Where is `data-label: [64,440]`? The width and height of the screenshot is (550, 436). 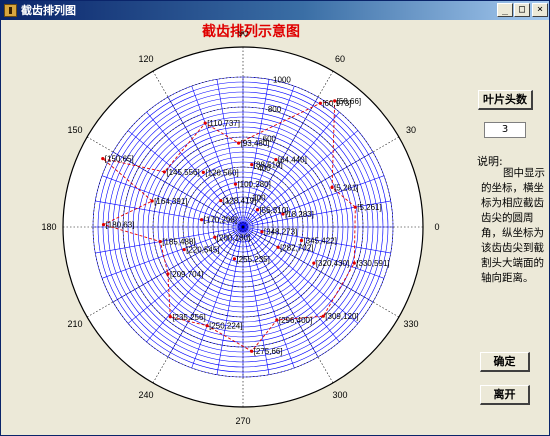
data-label: [64,440] is located at coordinates (292, 160).